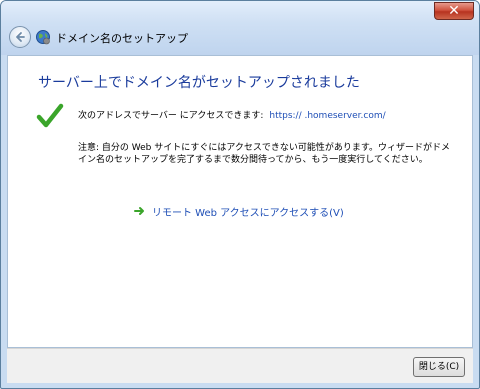  Describe the element at coordinates (43, 37) in the screenshot. I see `globe-icon` at that location.